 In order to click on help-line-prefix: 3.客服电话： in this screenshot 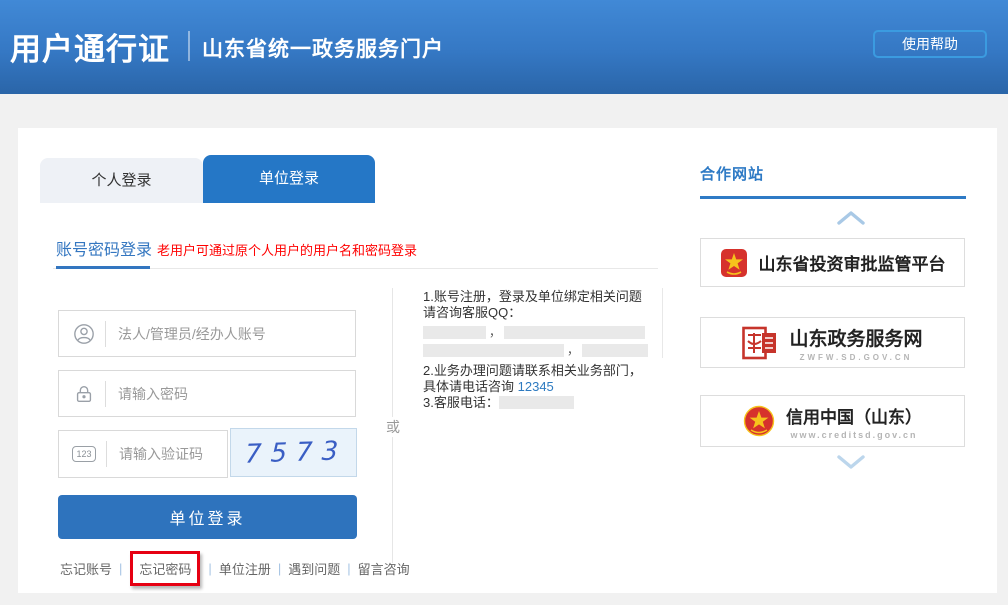, I will do `click(461, 402)`.